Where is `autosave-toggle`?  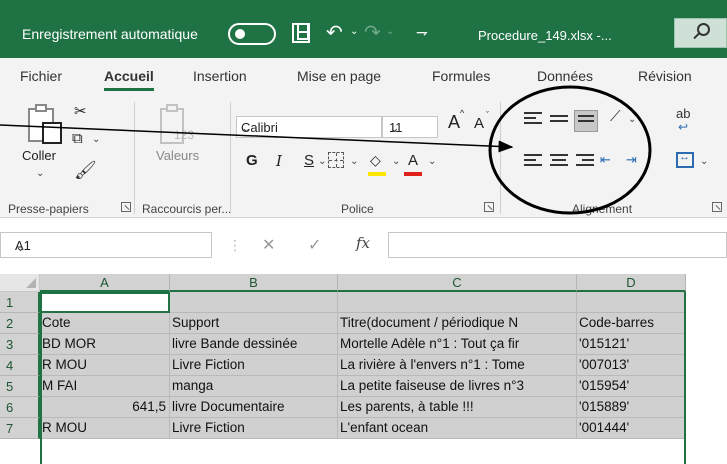
autosave-toggle is located at coordinates (252, 34).